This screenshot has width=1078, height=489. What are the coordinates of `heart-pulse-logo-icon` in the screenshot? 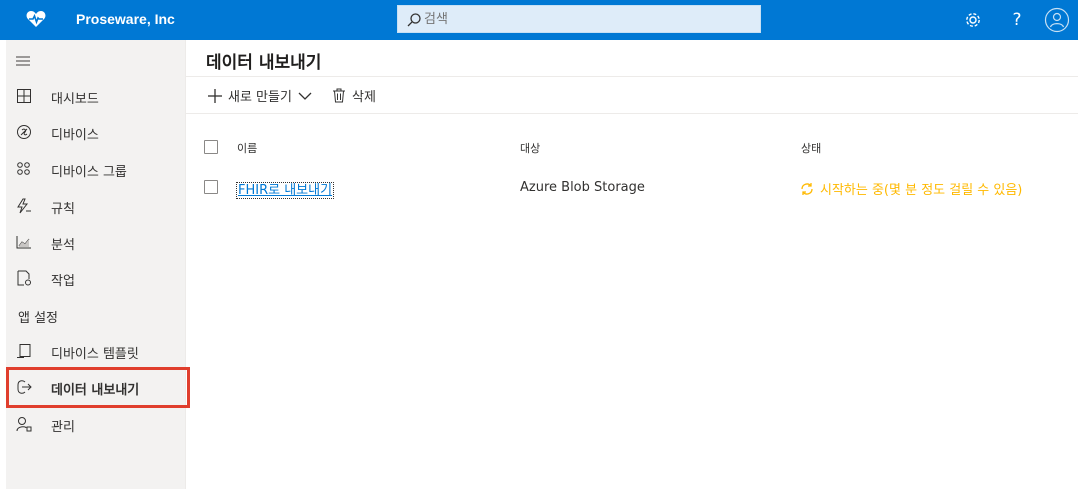 It's located at (36, 19).